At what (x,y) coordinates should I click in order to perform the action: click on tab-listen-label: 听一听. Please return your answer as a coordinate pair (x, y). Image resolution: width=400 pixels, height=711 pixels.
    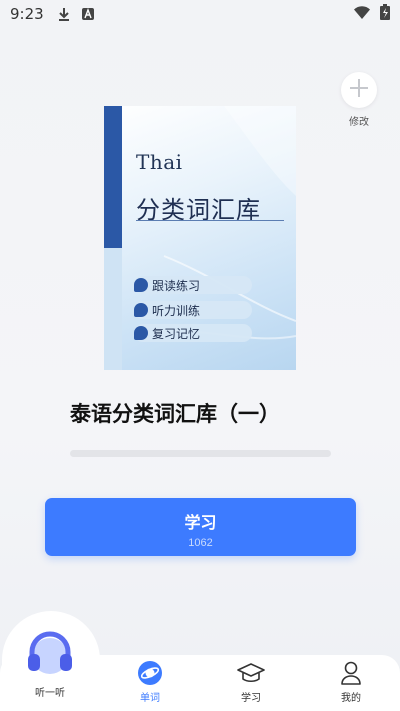
    Looking at the image, I should click on (50, 693).